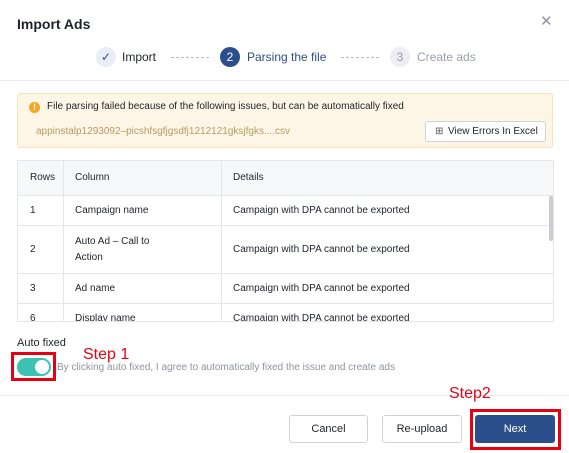  I want to click on step-import-label: Import, so click(139, 57).